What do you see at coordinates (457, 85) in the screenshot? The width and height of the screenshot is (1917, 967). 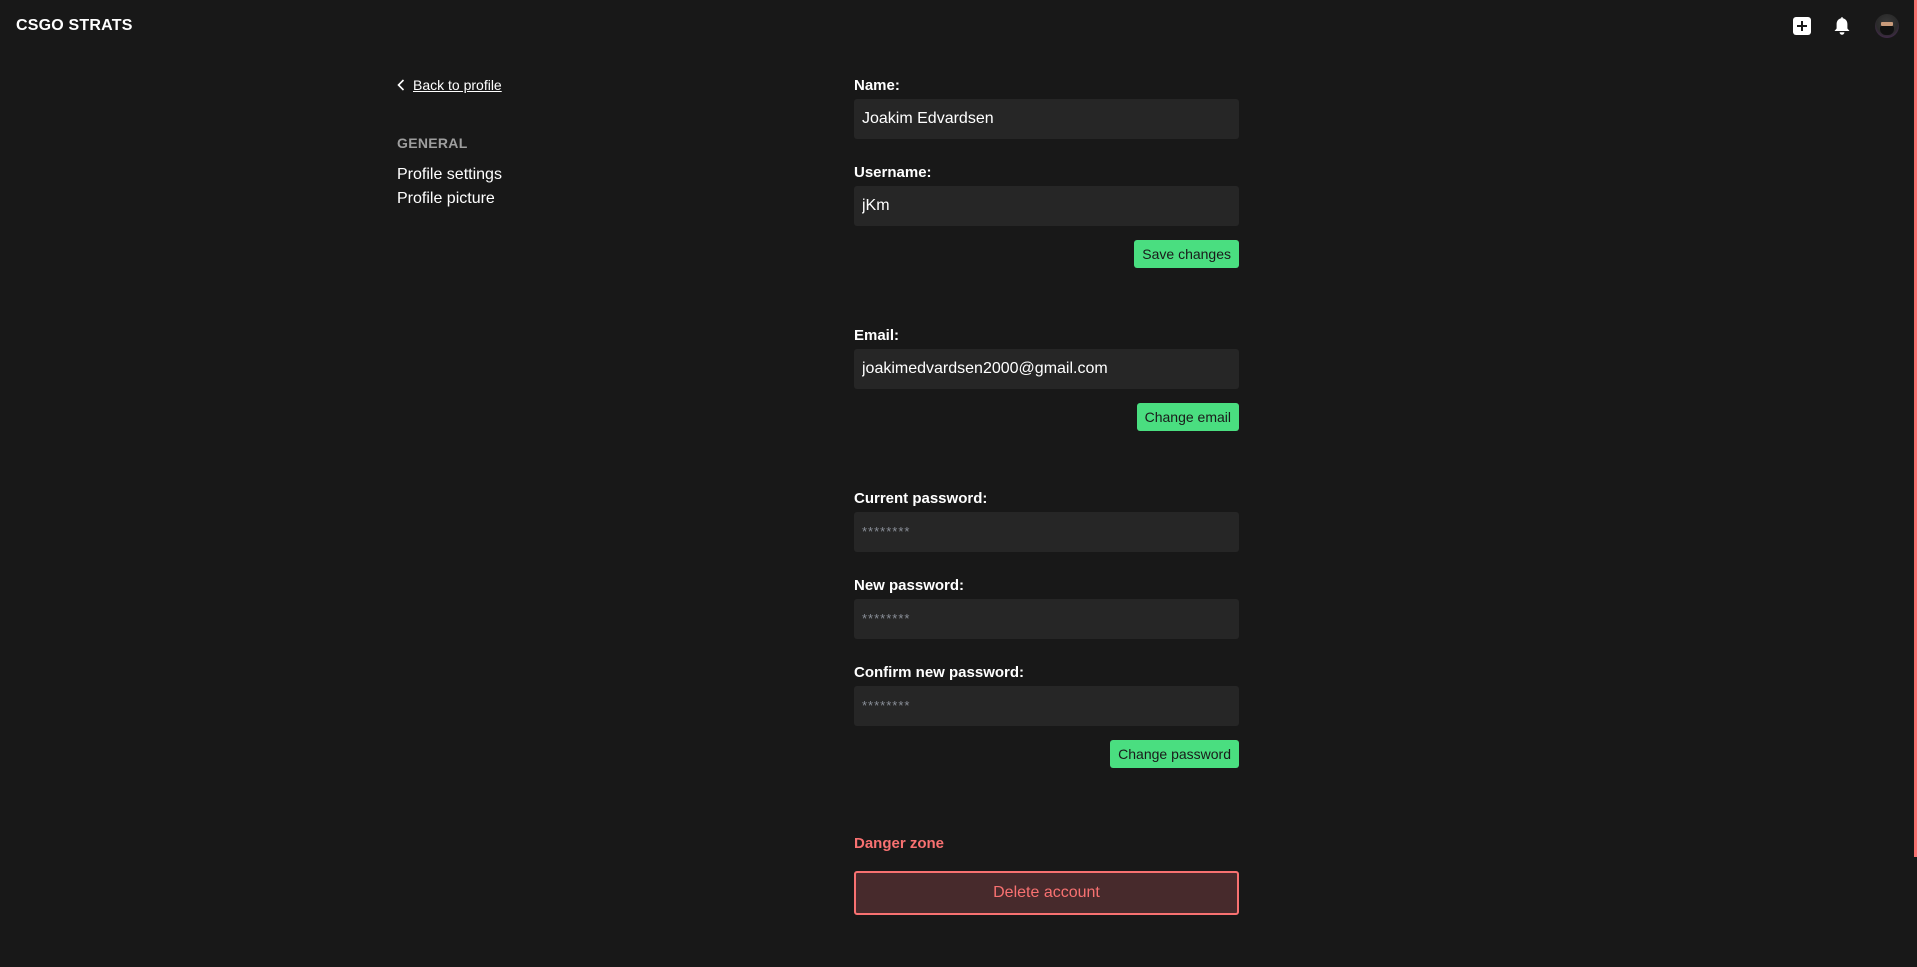 I see `back-to-profile-label: Back to profile` at bounding box center [457, 85].